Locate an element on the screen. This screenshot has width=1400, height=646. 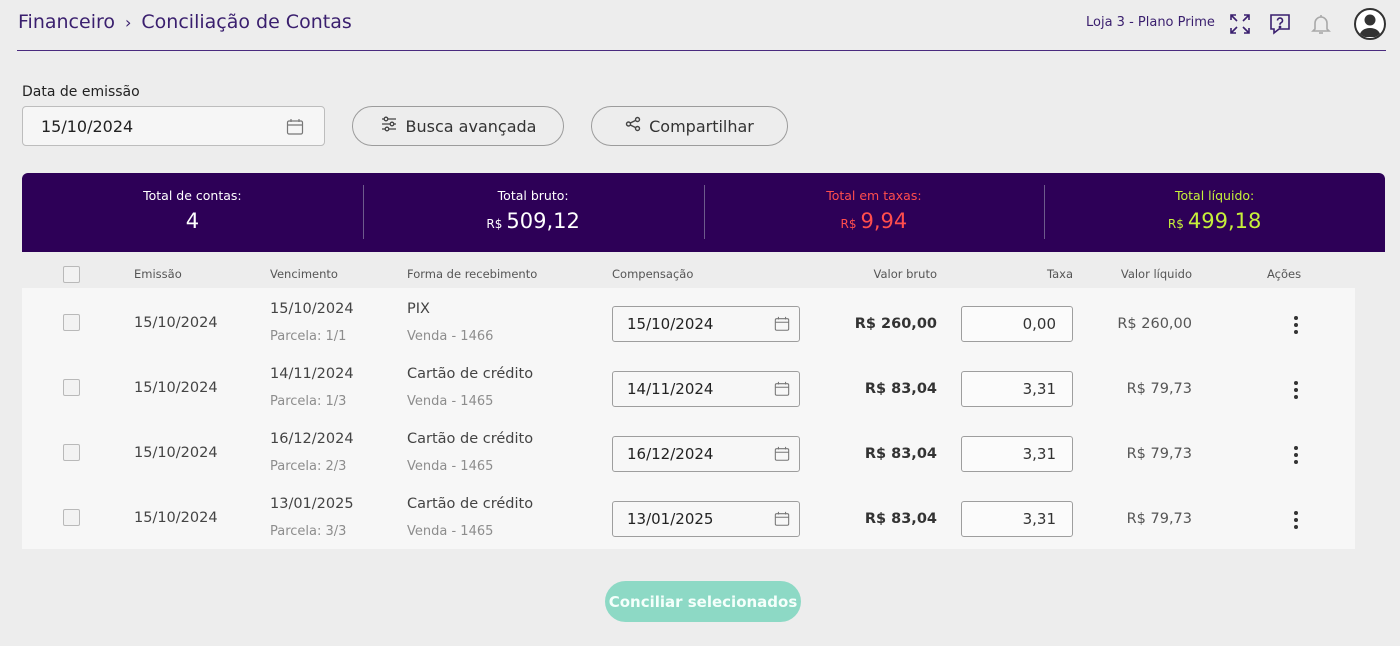
header-liquido: Valor líquido is located at coordinates (1156, 274).